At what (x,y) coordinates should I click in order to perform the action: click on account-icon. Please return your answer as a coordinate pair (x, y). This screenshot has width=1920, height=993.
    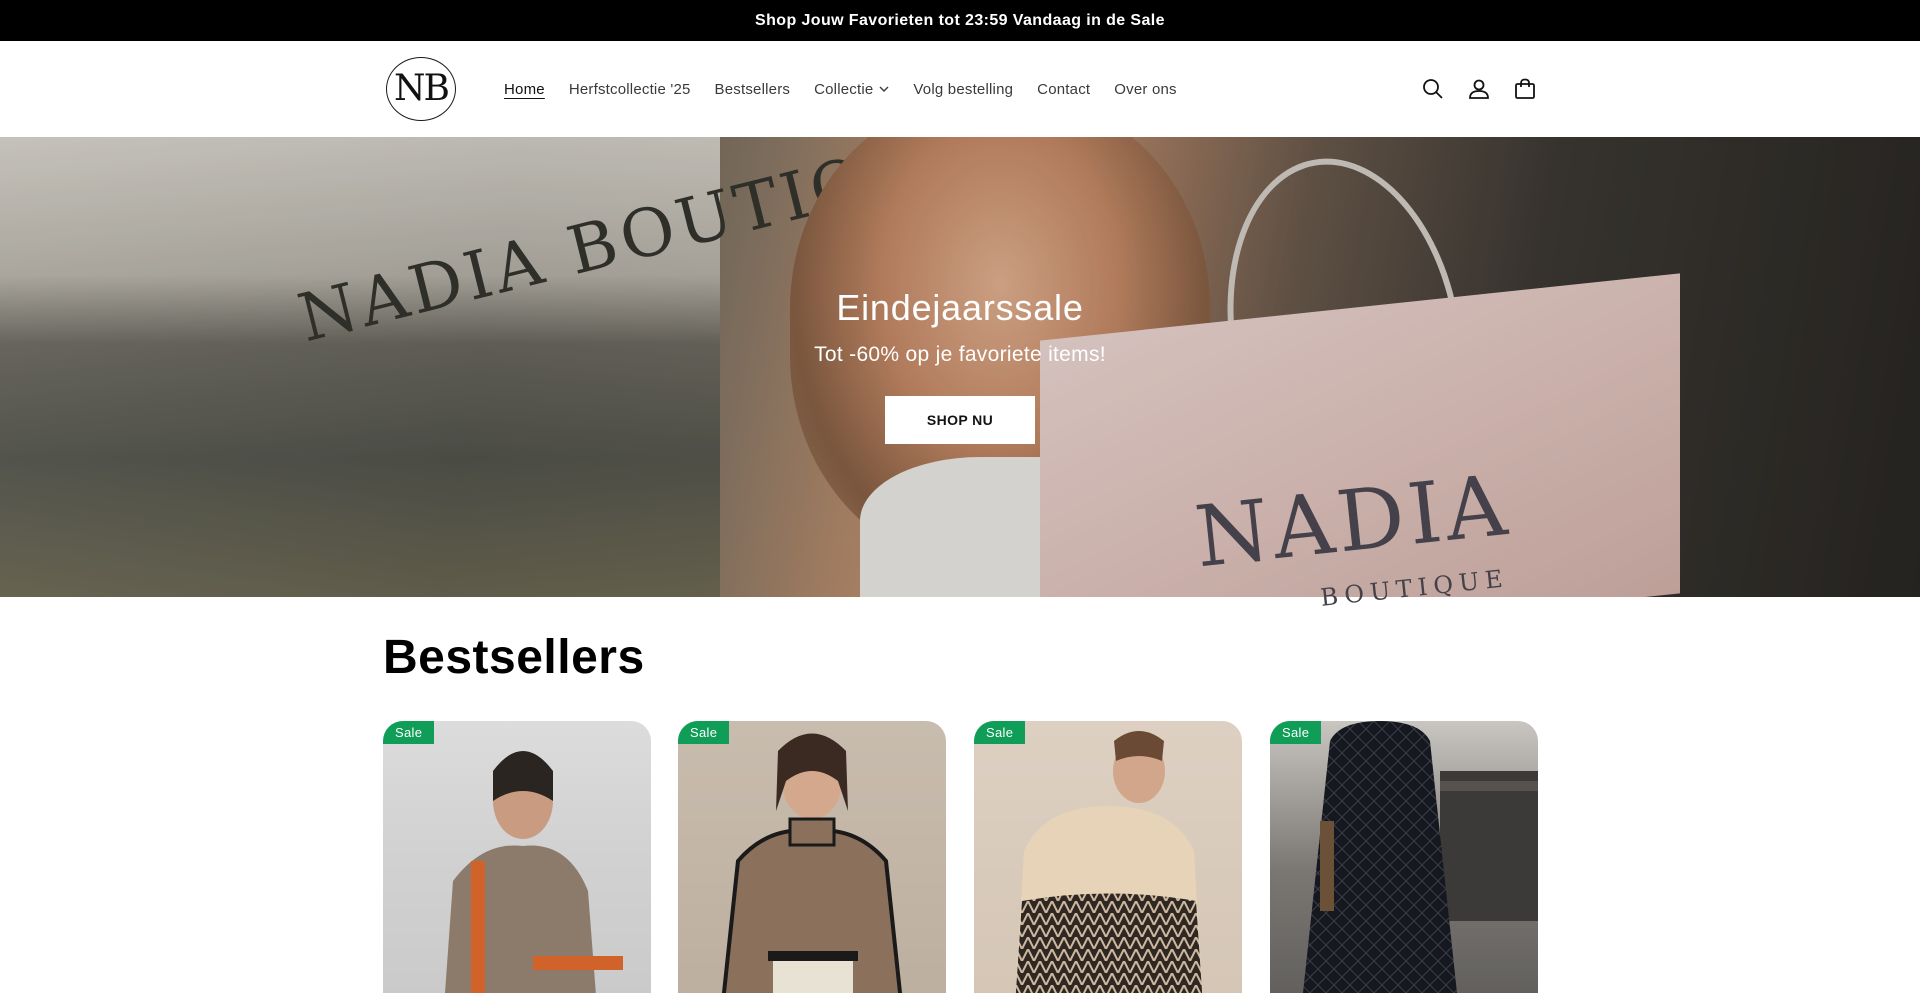
    Looking at the image, I should click on (1479, 89).